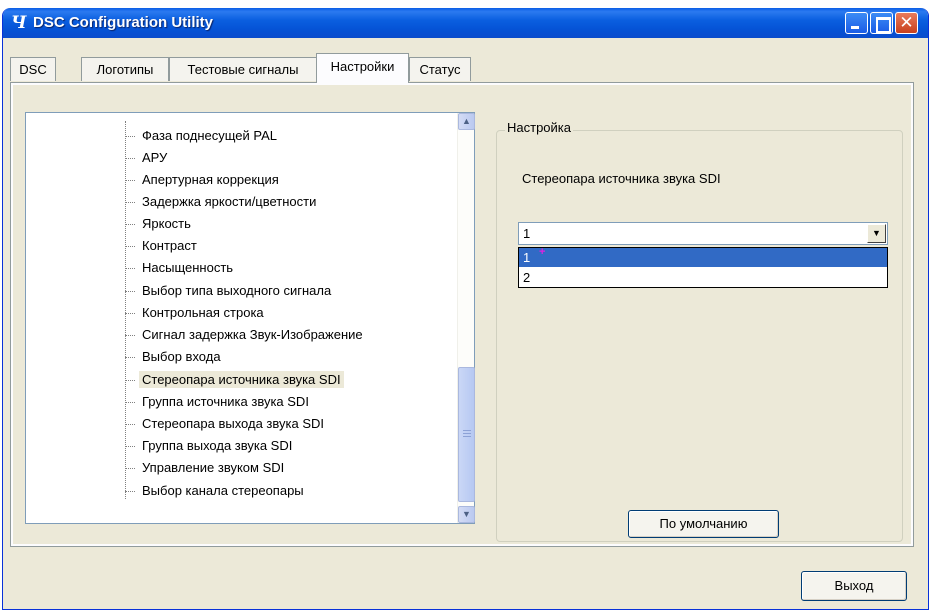  Describe the element at coordinates (465, 23) in the screenshot. I see `title-bar: Ч DSC Configuration Utility ✕` at that location.